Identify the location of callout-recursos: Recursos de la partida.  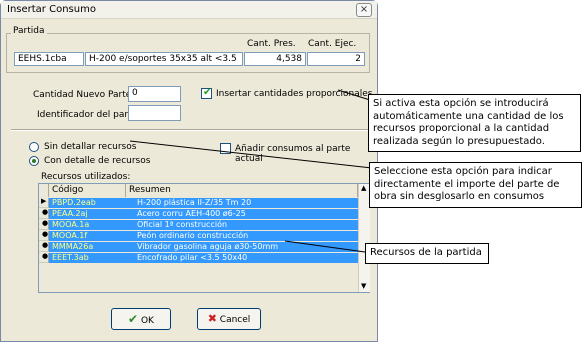
(427, 253).